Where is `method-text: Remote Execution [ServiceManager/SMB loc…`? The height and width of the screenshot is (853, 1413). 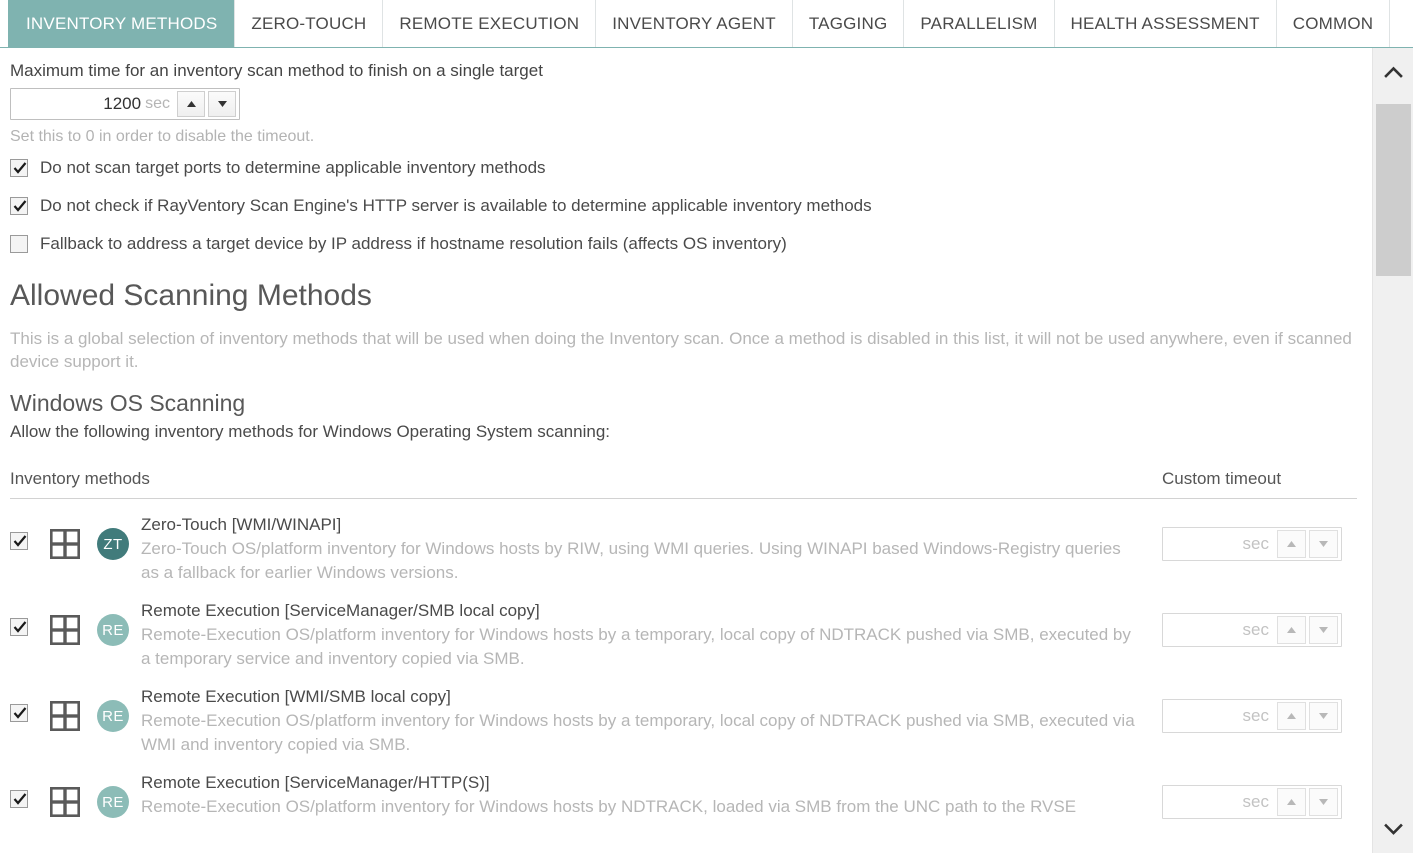 method-text: Remote Execution [ServiceManager/SMB loc… is located at coordinates (651, 635).